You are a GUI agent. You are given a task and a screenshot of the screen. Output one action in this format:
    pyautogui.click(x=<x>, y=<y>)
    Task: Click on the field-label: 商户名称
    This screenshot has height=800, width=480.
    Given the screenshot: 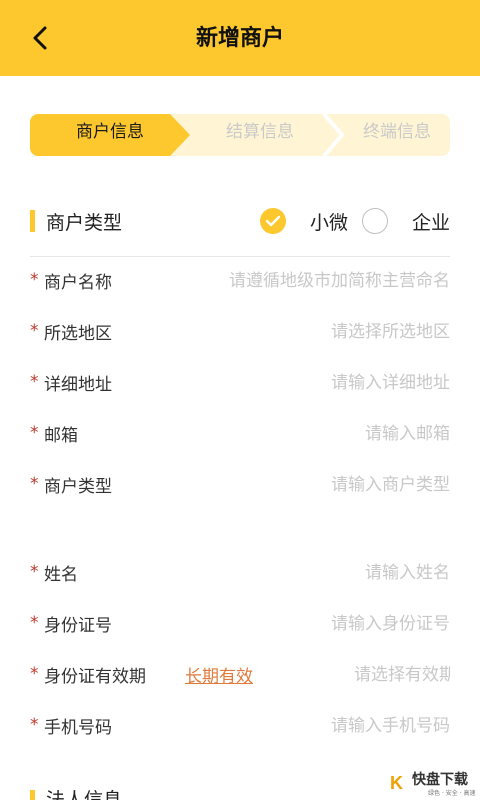 What is the action you would take?
    pyautogui.click(x=78, y=283)
    